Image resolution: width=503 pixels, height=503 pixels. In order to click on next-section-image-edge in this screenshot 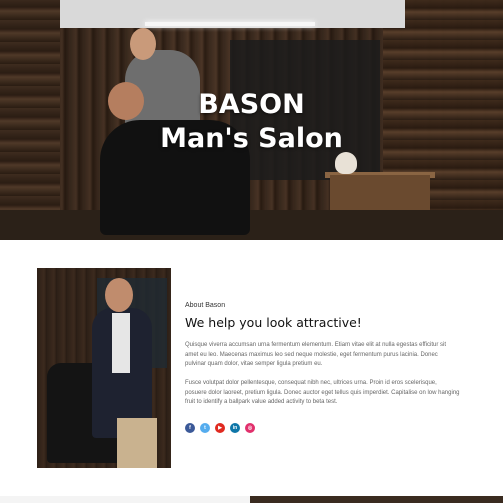, I will do `click(376, 499)`.